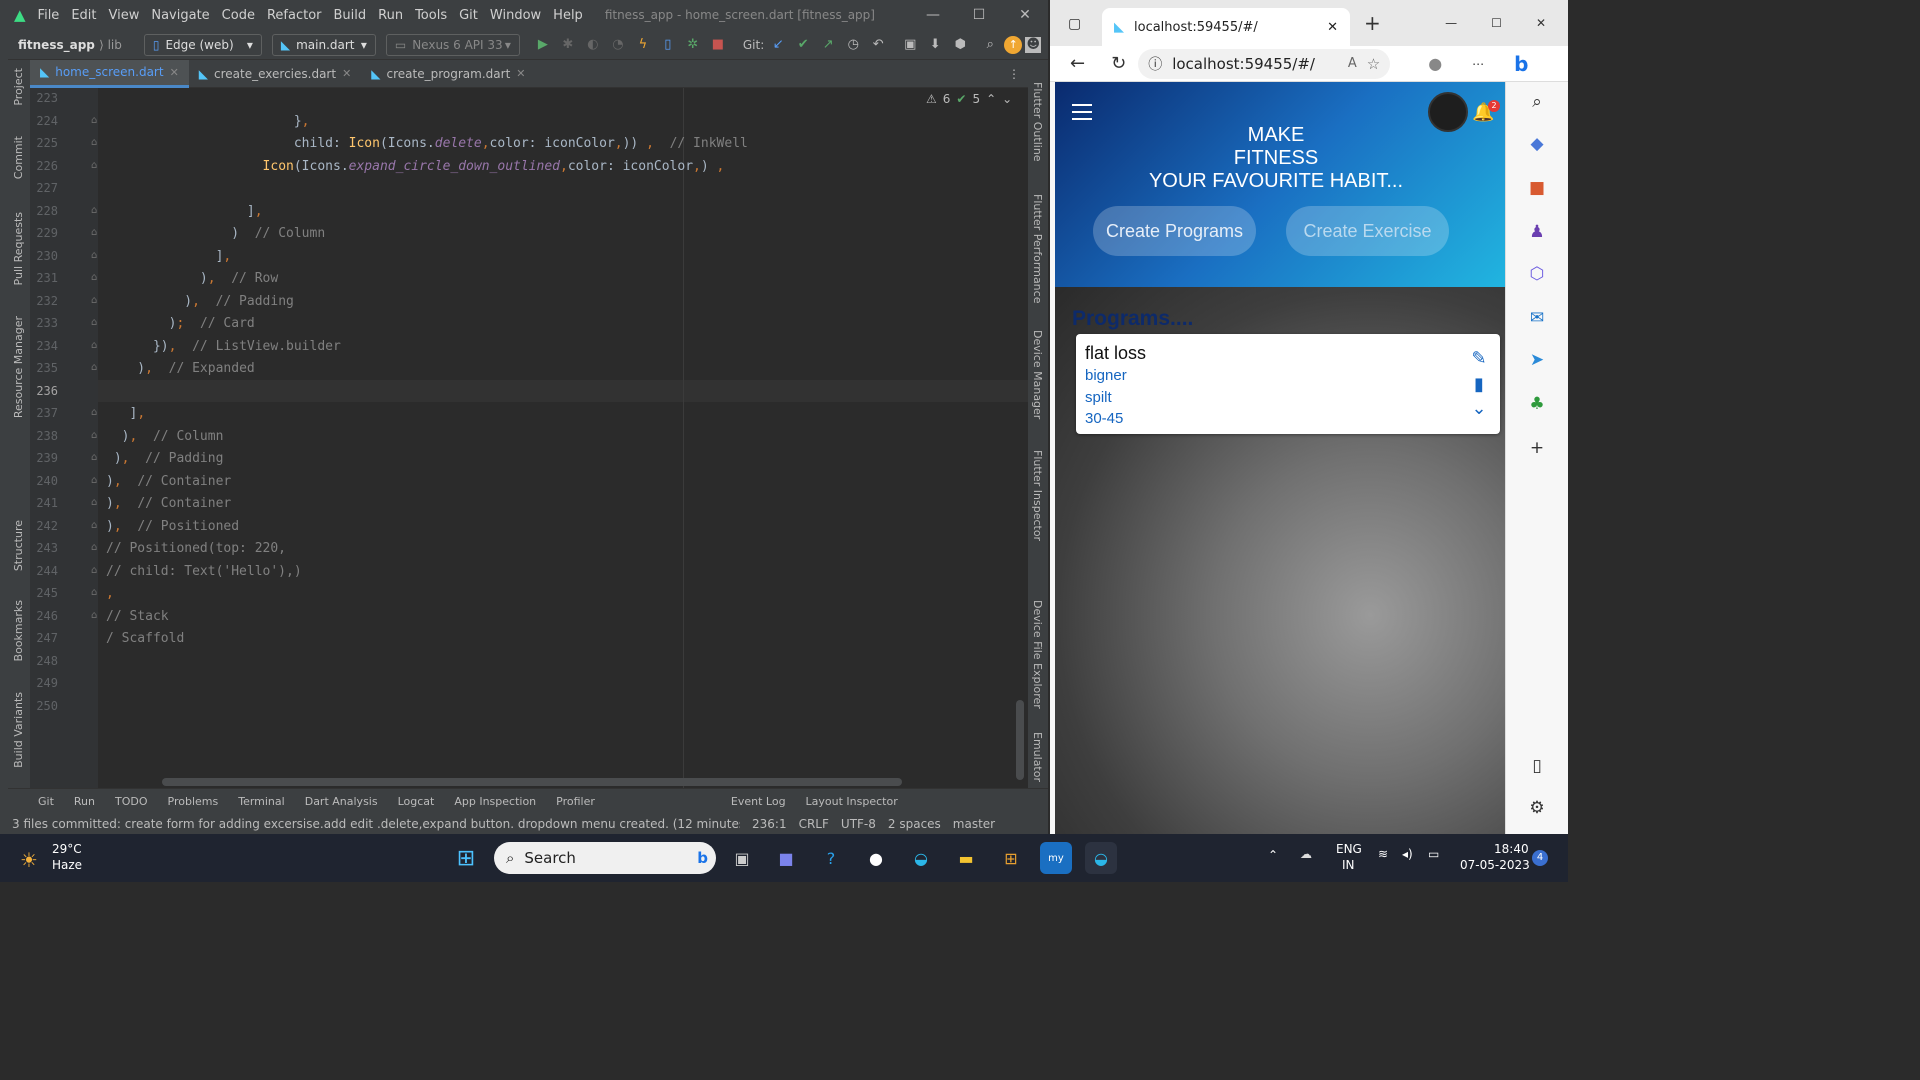 The height and width of the screenshot is (1080, 1920). What do you see at coordinates (275, 74) in the screenshot?
I see `tab-create-exercies: ◣ create_exercies.dart ✕` at bounding box center [275, 74].